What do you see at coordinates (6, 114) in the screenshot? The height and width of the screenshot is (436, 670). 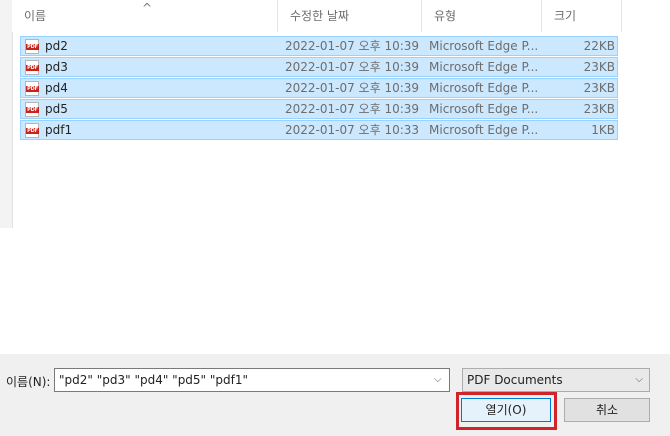 I see `navigation-pane-edge` at bounding box center [6, 114].